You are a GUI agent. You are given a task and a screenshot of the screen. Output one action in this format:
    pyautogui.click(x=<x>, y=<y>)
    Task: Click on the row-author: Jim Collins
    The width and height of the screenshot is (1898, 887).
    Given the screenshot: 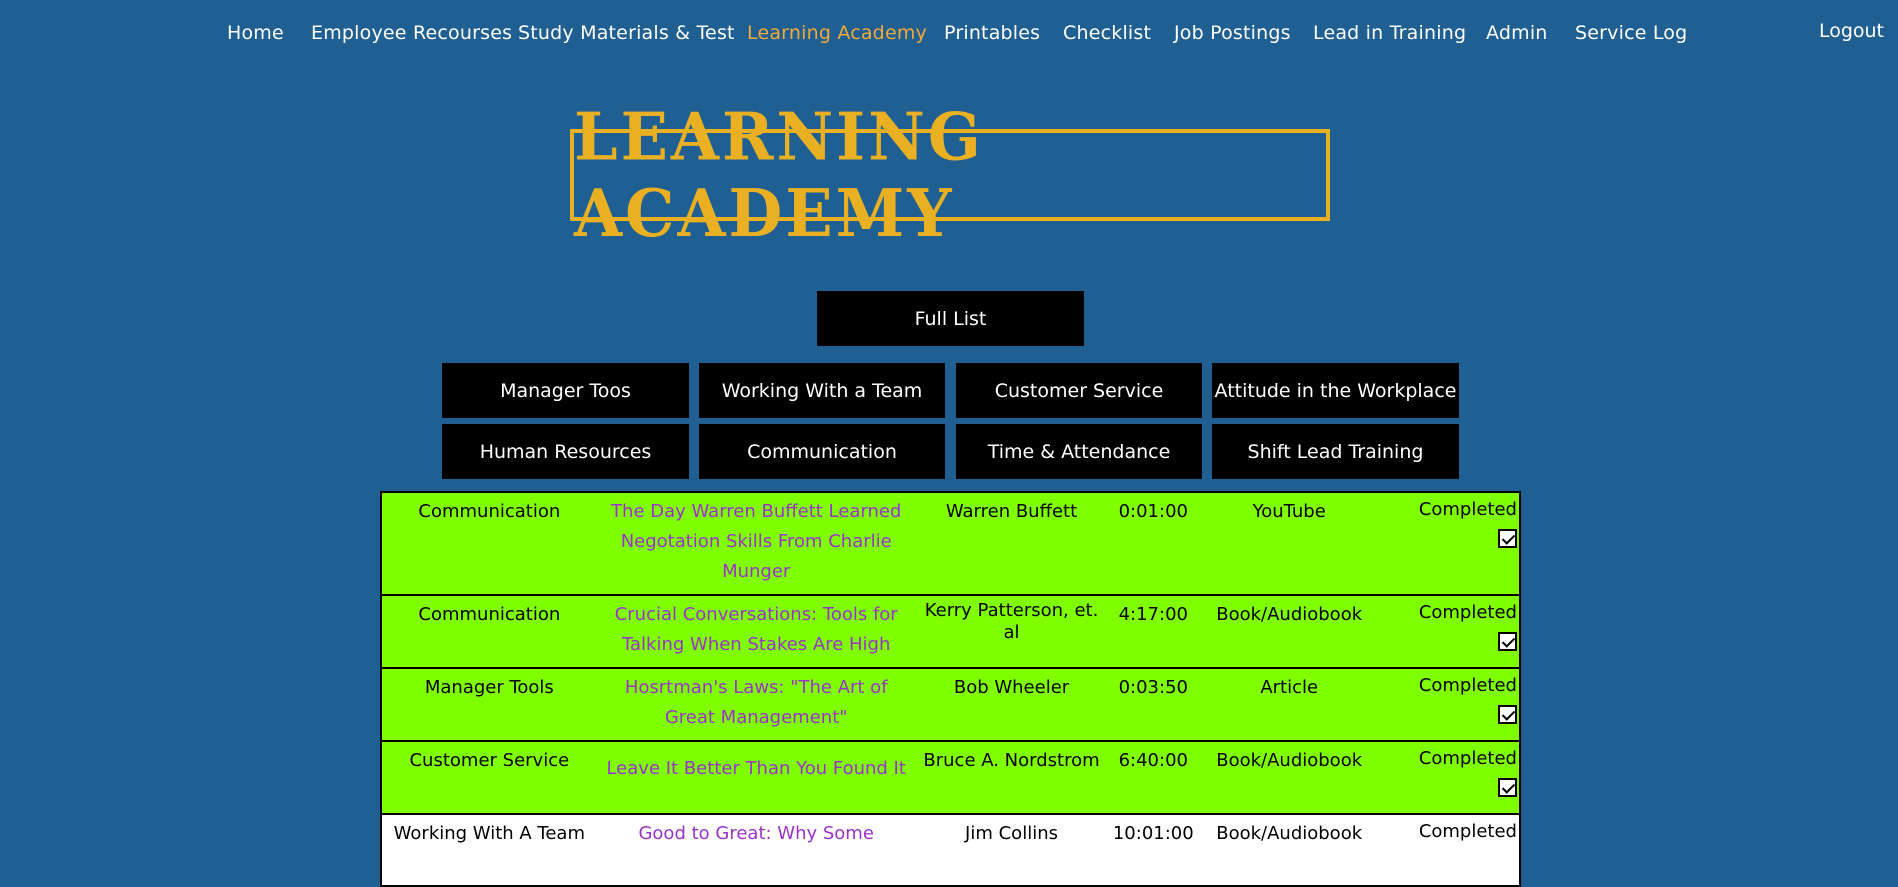 What is the action you would take?
    pyautogui.click(x=1011, y=833)
    